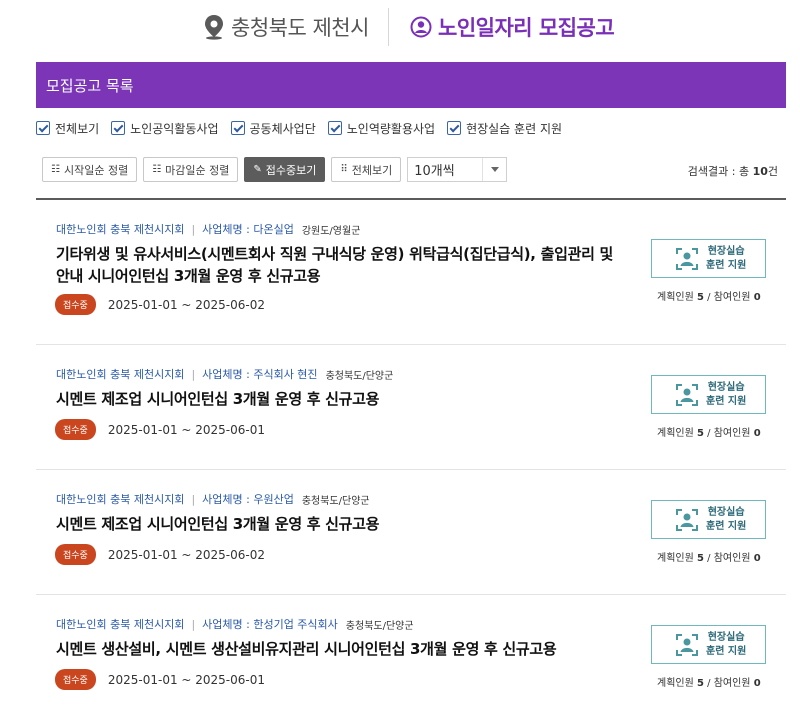 This screenshot has width=800, height=723. What do you see at coordinates (270, 624) in the screenshot?
I see `company-name: 사업체명 : 한성기업 주식회사` at bounding box center [270, 624].